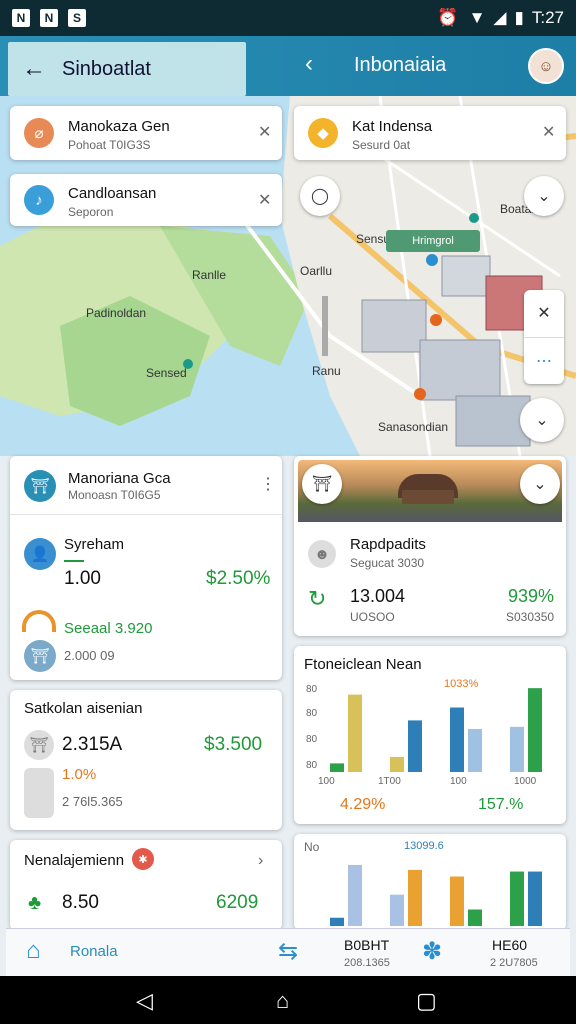 This screenshot has height=1024, width=576. Describe the element at coordinates (388, 544) in the screenshot. I see `stat-label: Rapdpadits` at that location.